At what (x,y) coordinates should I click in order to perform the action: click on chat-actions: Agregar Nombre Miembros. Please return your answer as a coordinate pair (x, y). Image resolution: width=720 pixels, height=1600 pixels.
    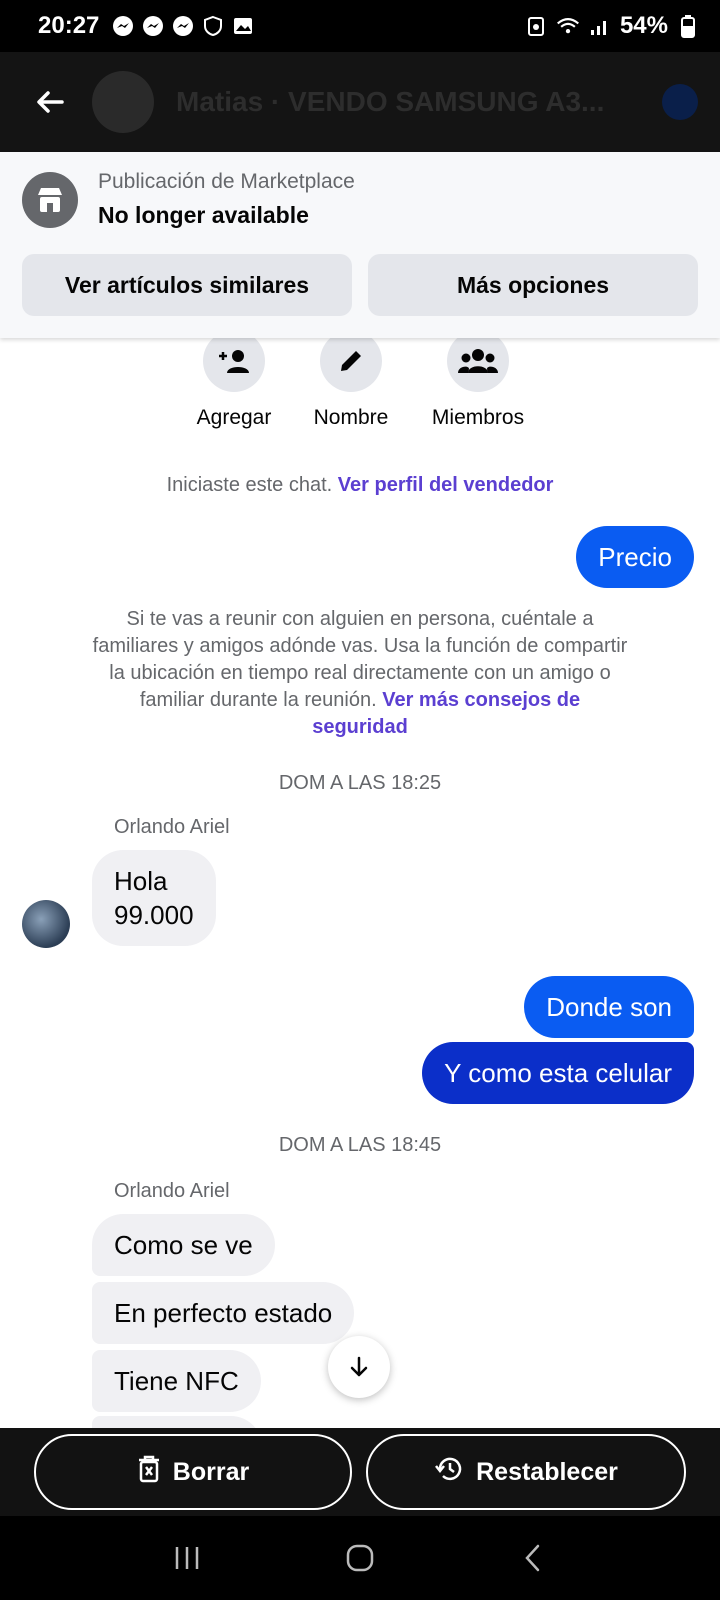
    Looking at the image, I should click on (360, 380).